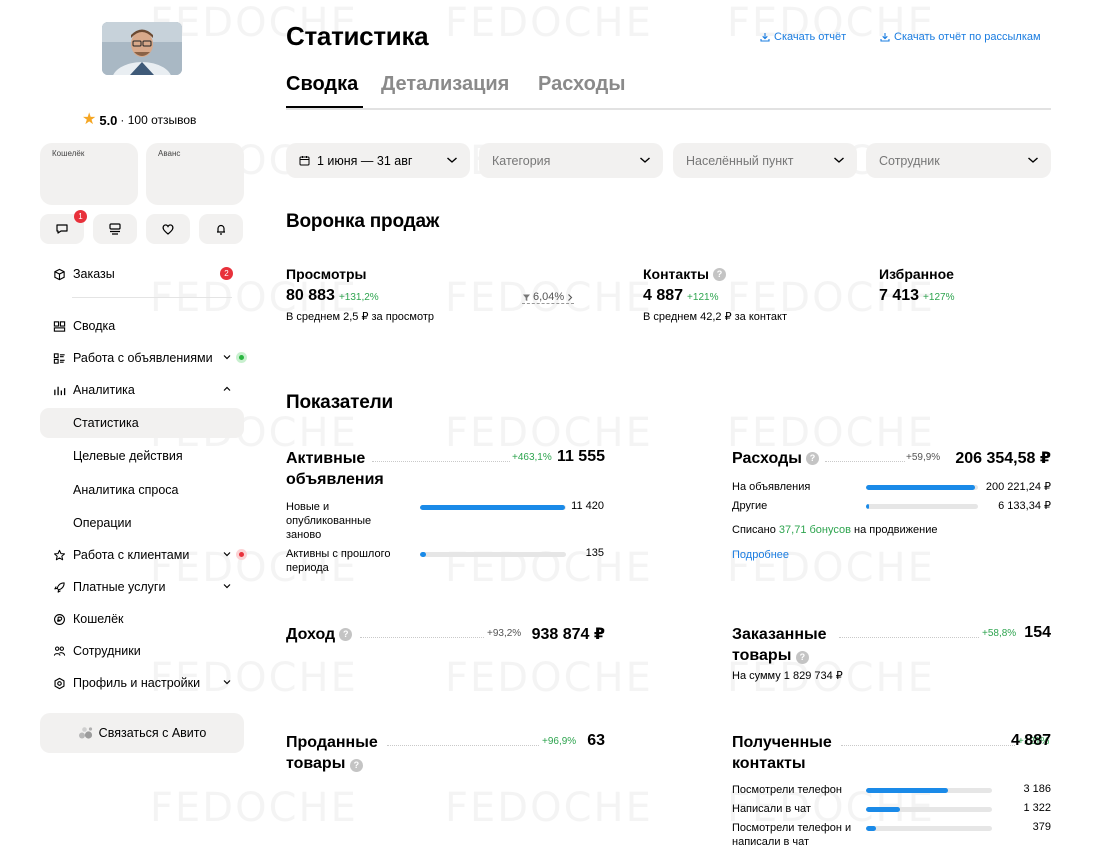  Describe the element at coordinates (571, 160) in the screenshot. I see `category-select: Категория` at that location.